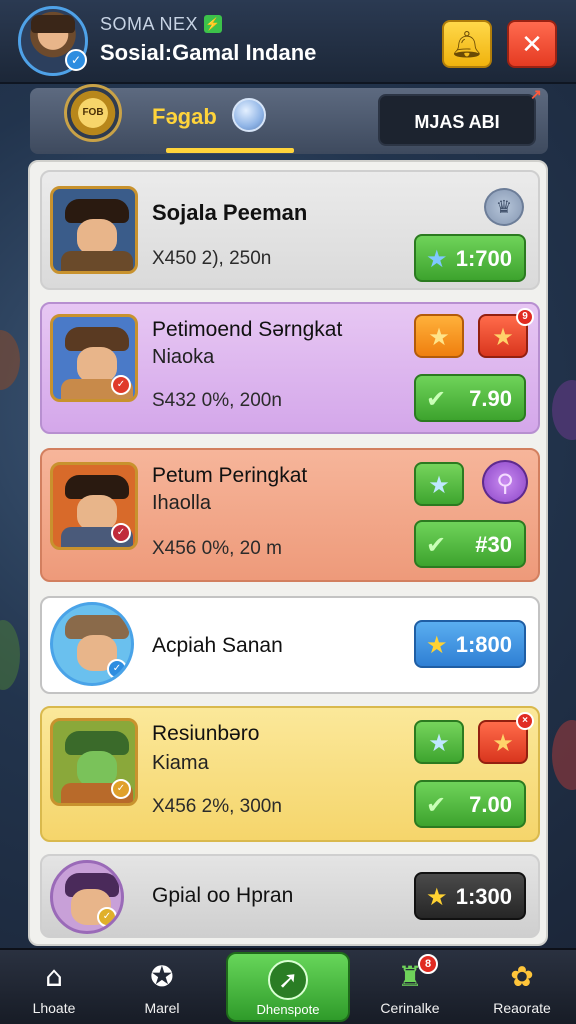  I want to click on guild-emblem-icon: FOB, so click(93, 113).